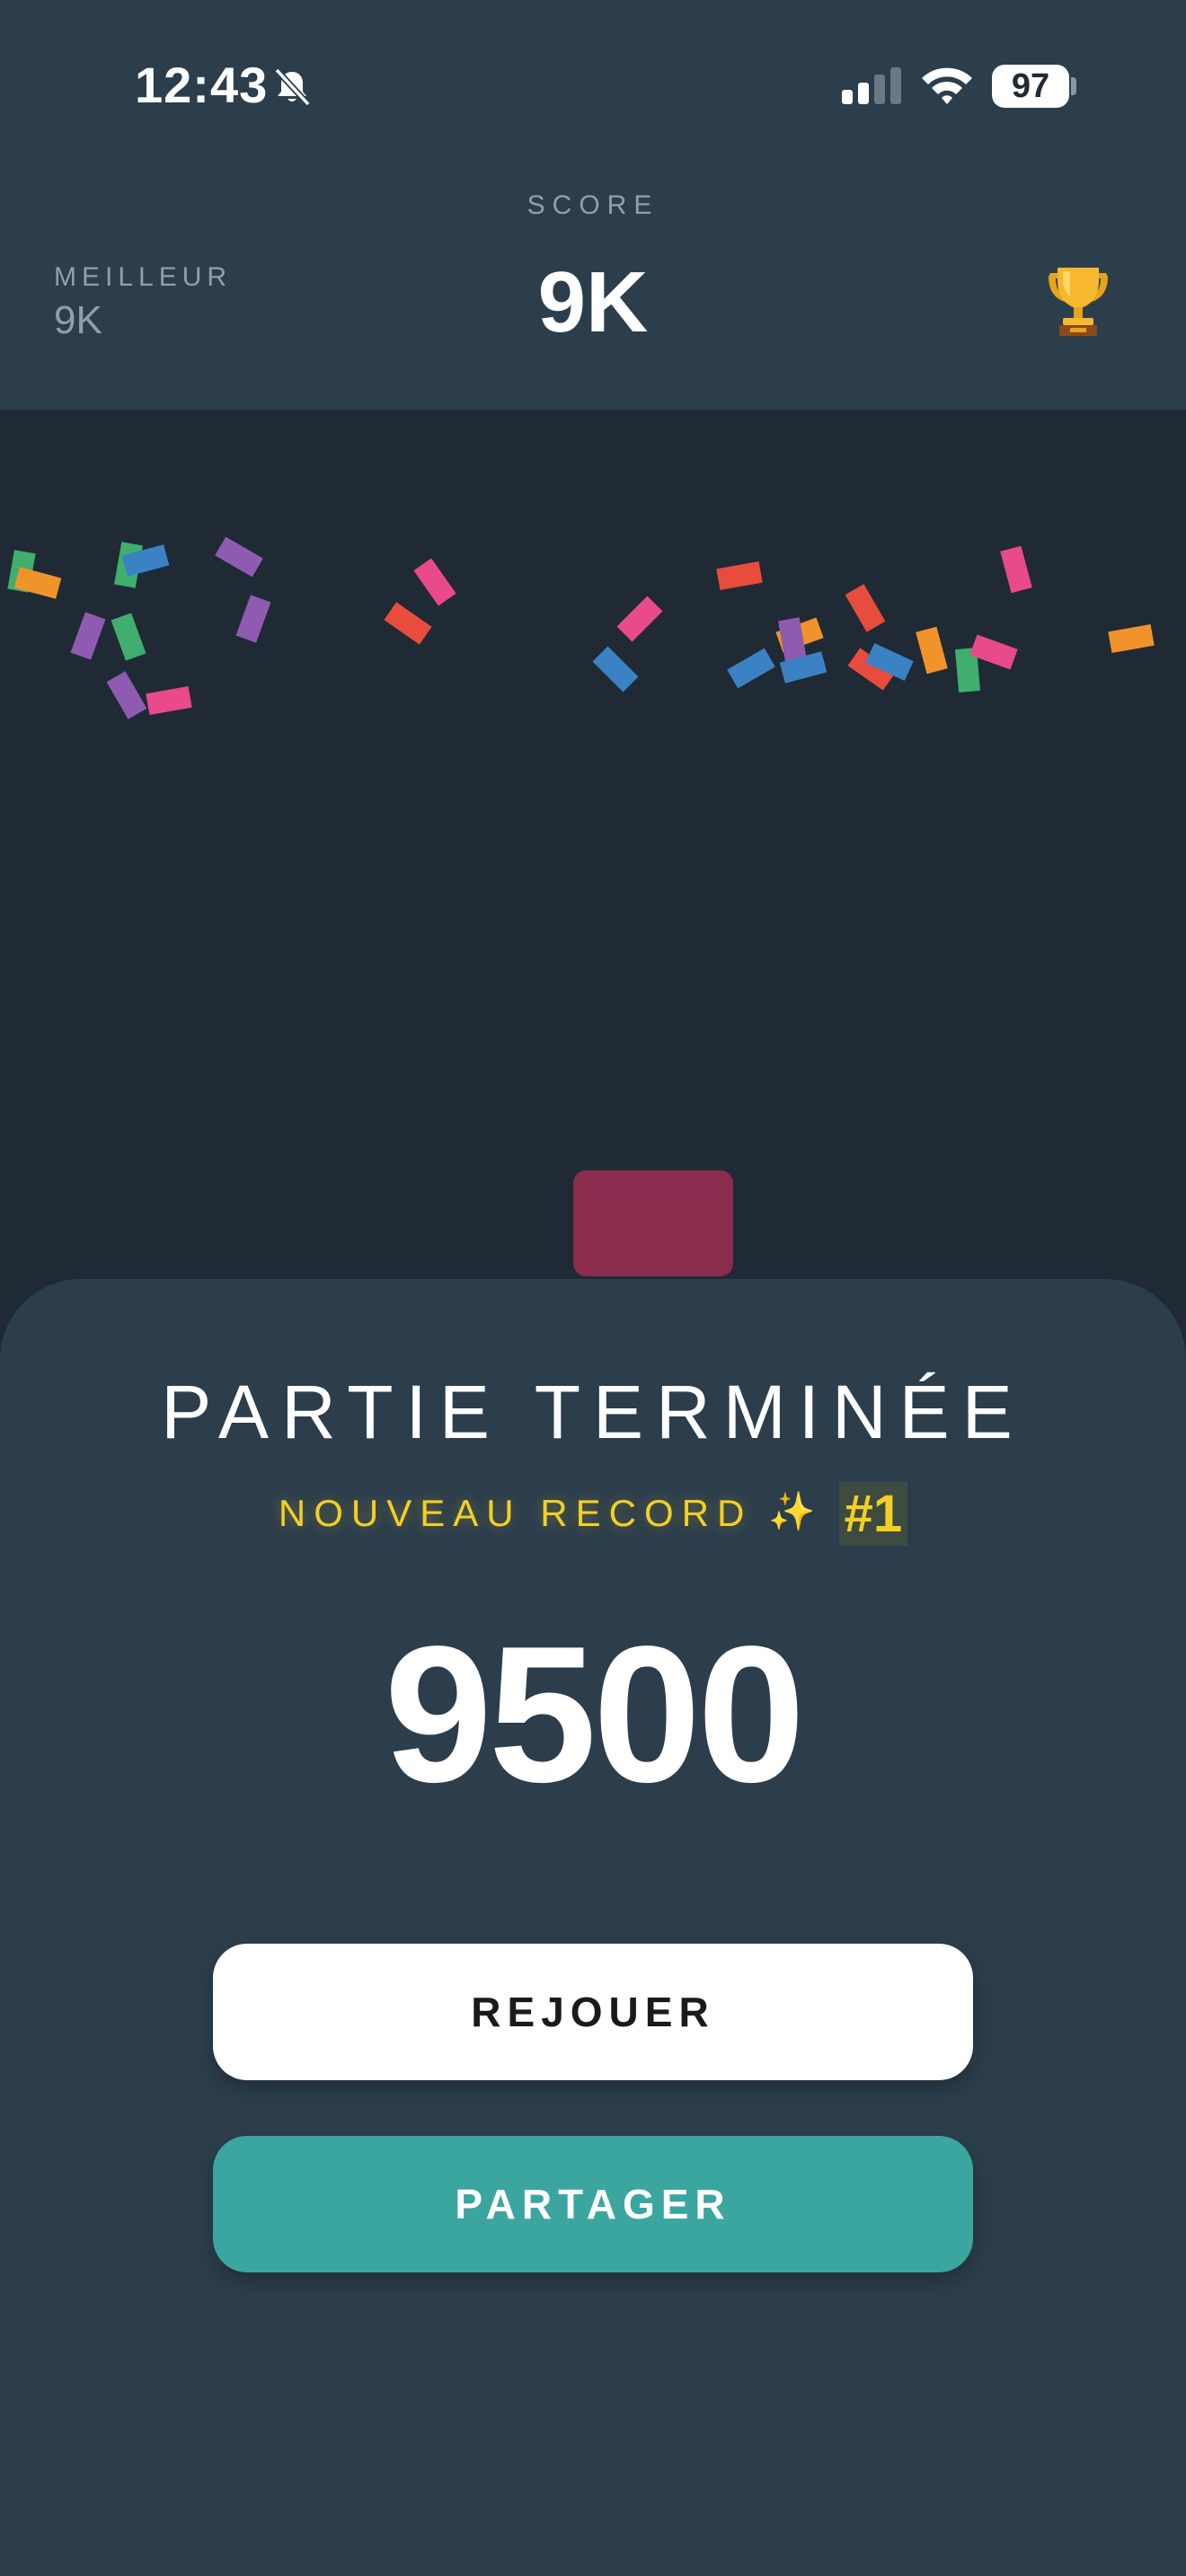 Image resolution: width=1186 pixels, height=2576 pixels. I want to click on battery-level: 97, so click(1030, 85).